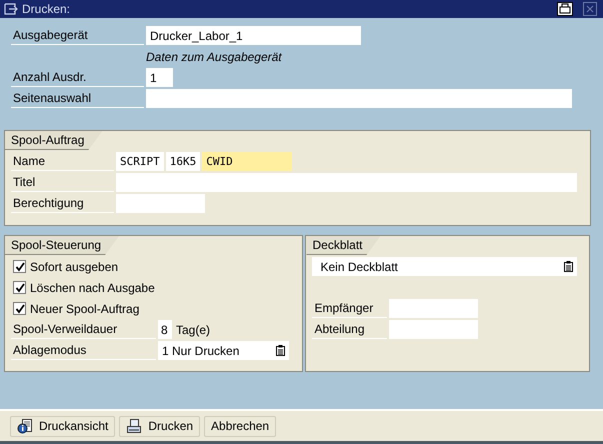  Describe the element at coordinates (350, 308) in the screenshot. I see `field-label: Empfänger` at that location.